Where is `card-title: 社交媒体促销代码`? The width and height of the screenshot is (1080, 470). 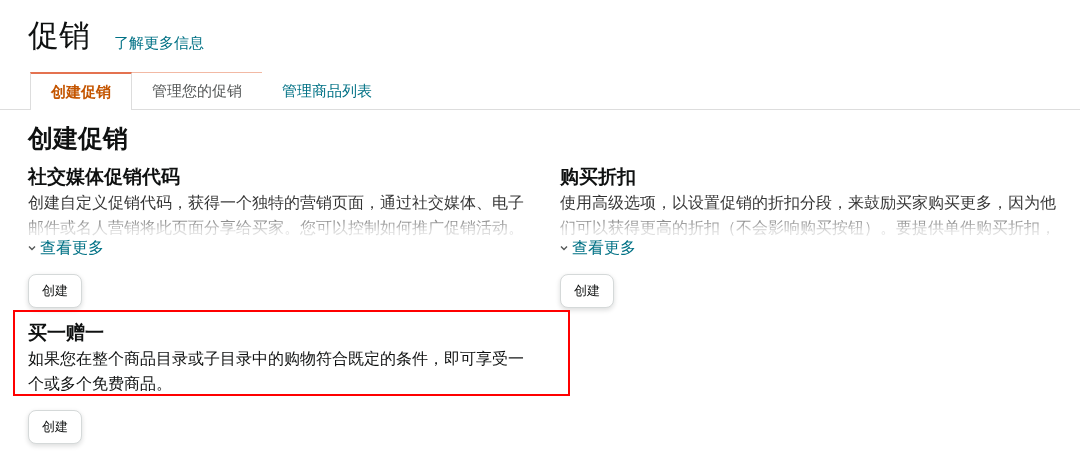 card-title: 社交媒体促销代码 is located at coordinates (104, 177).